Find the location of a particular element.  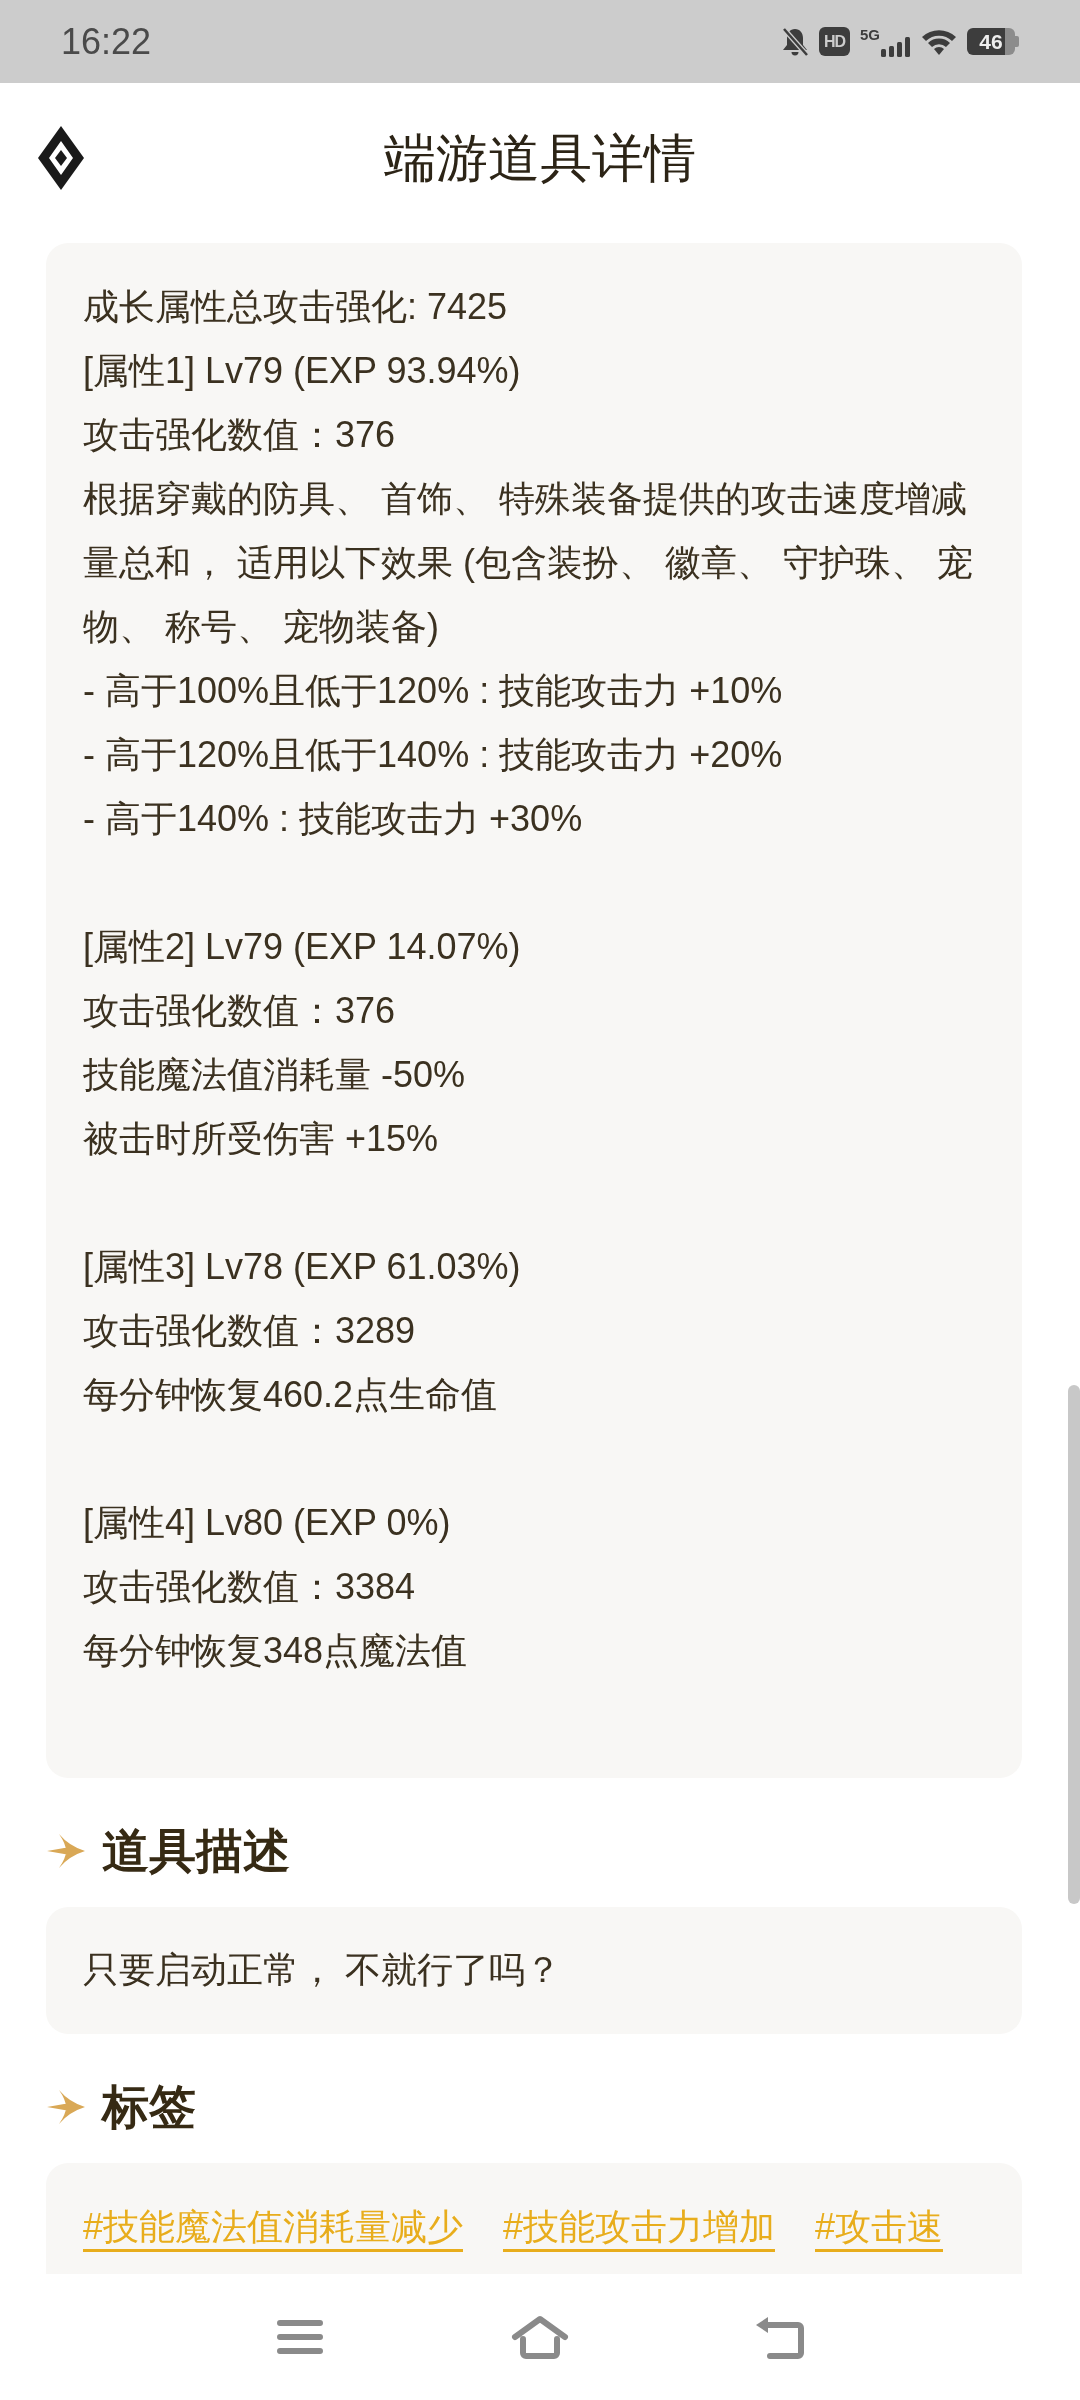

home-icon is located at coordinates (540, 2337).